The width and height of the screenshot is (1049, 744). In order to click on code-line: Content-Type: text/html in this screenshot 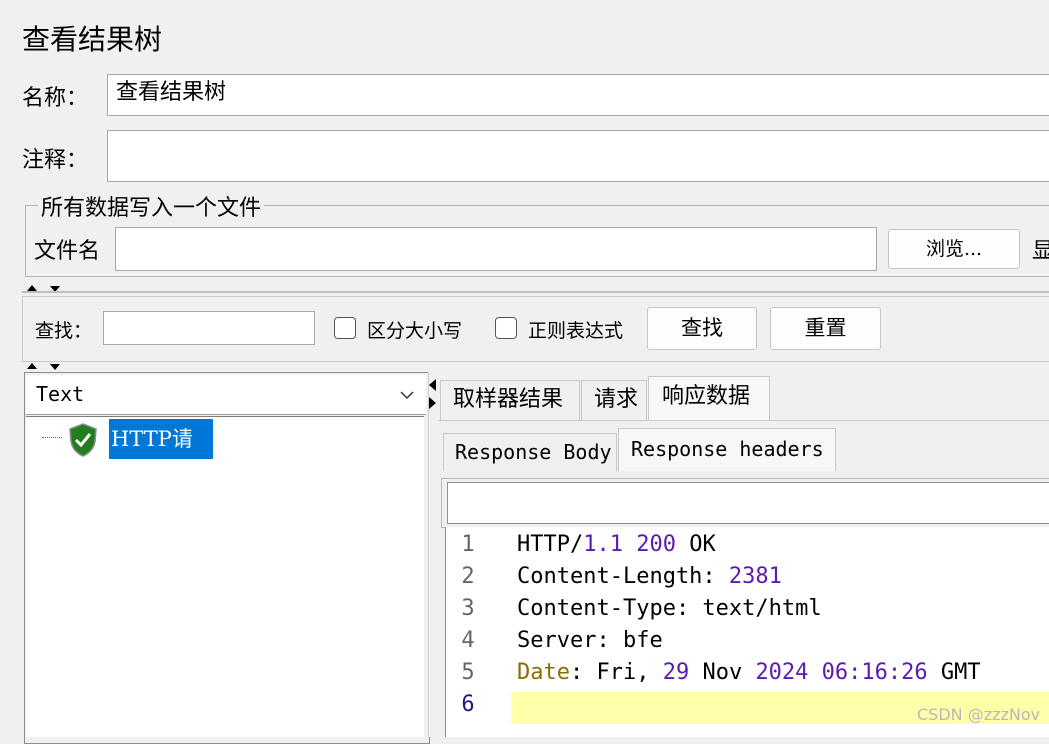, I will do `click(669, 608)`.